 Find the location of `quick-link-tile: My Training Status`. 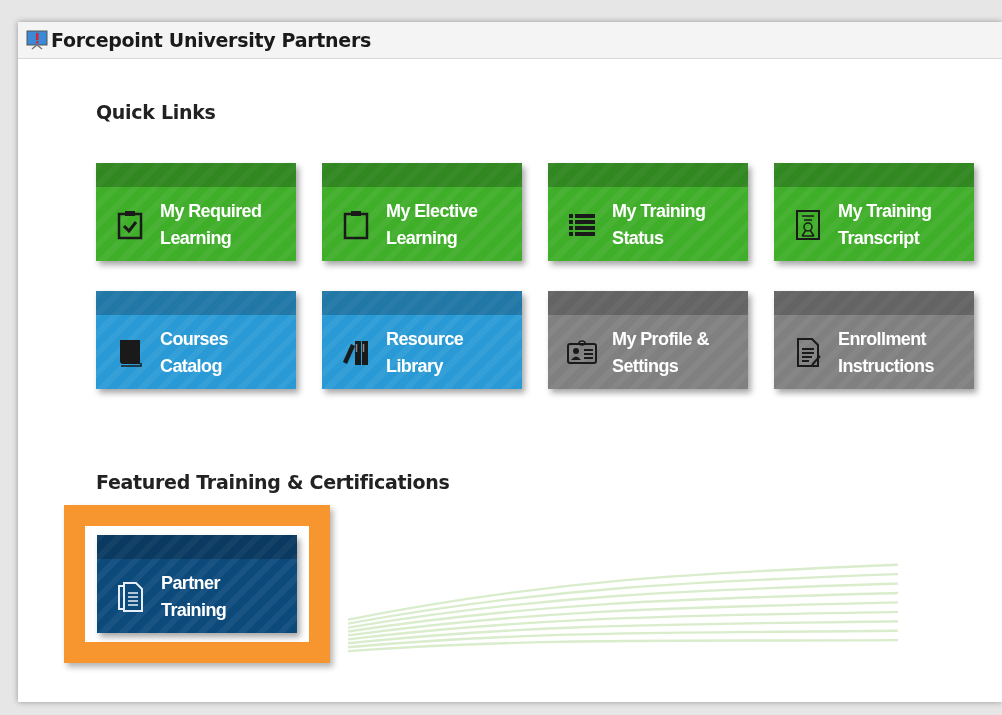

quick-link-tile: My Training Status is located at coordinates (648, 212).